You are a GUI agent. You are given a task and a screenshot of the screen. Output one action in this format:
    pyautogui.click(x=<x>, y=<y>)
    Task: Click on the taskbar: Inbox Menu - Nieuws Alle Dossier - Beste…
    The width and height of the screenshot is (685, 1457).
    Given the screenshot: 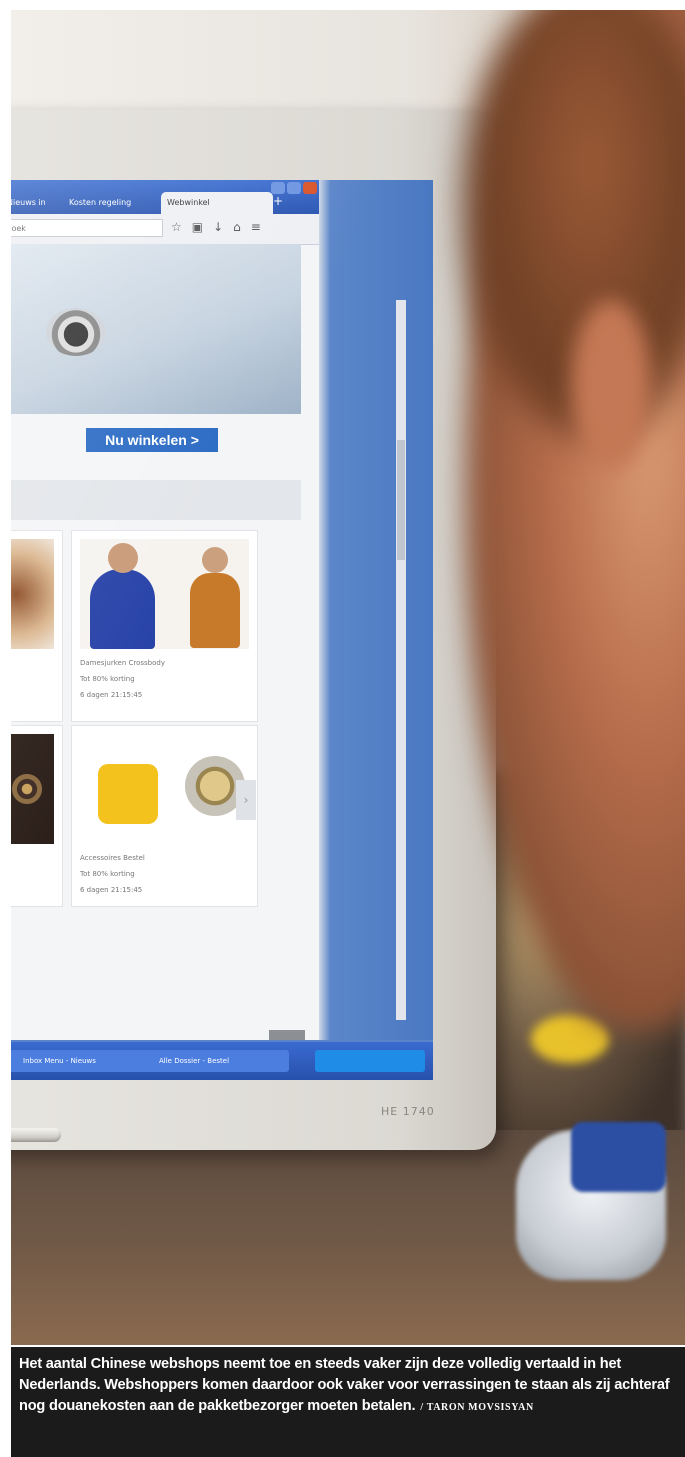 What is the action you would take?
    pyautogui.click(x=222, y=1061)
    